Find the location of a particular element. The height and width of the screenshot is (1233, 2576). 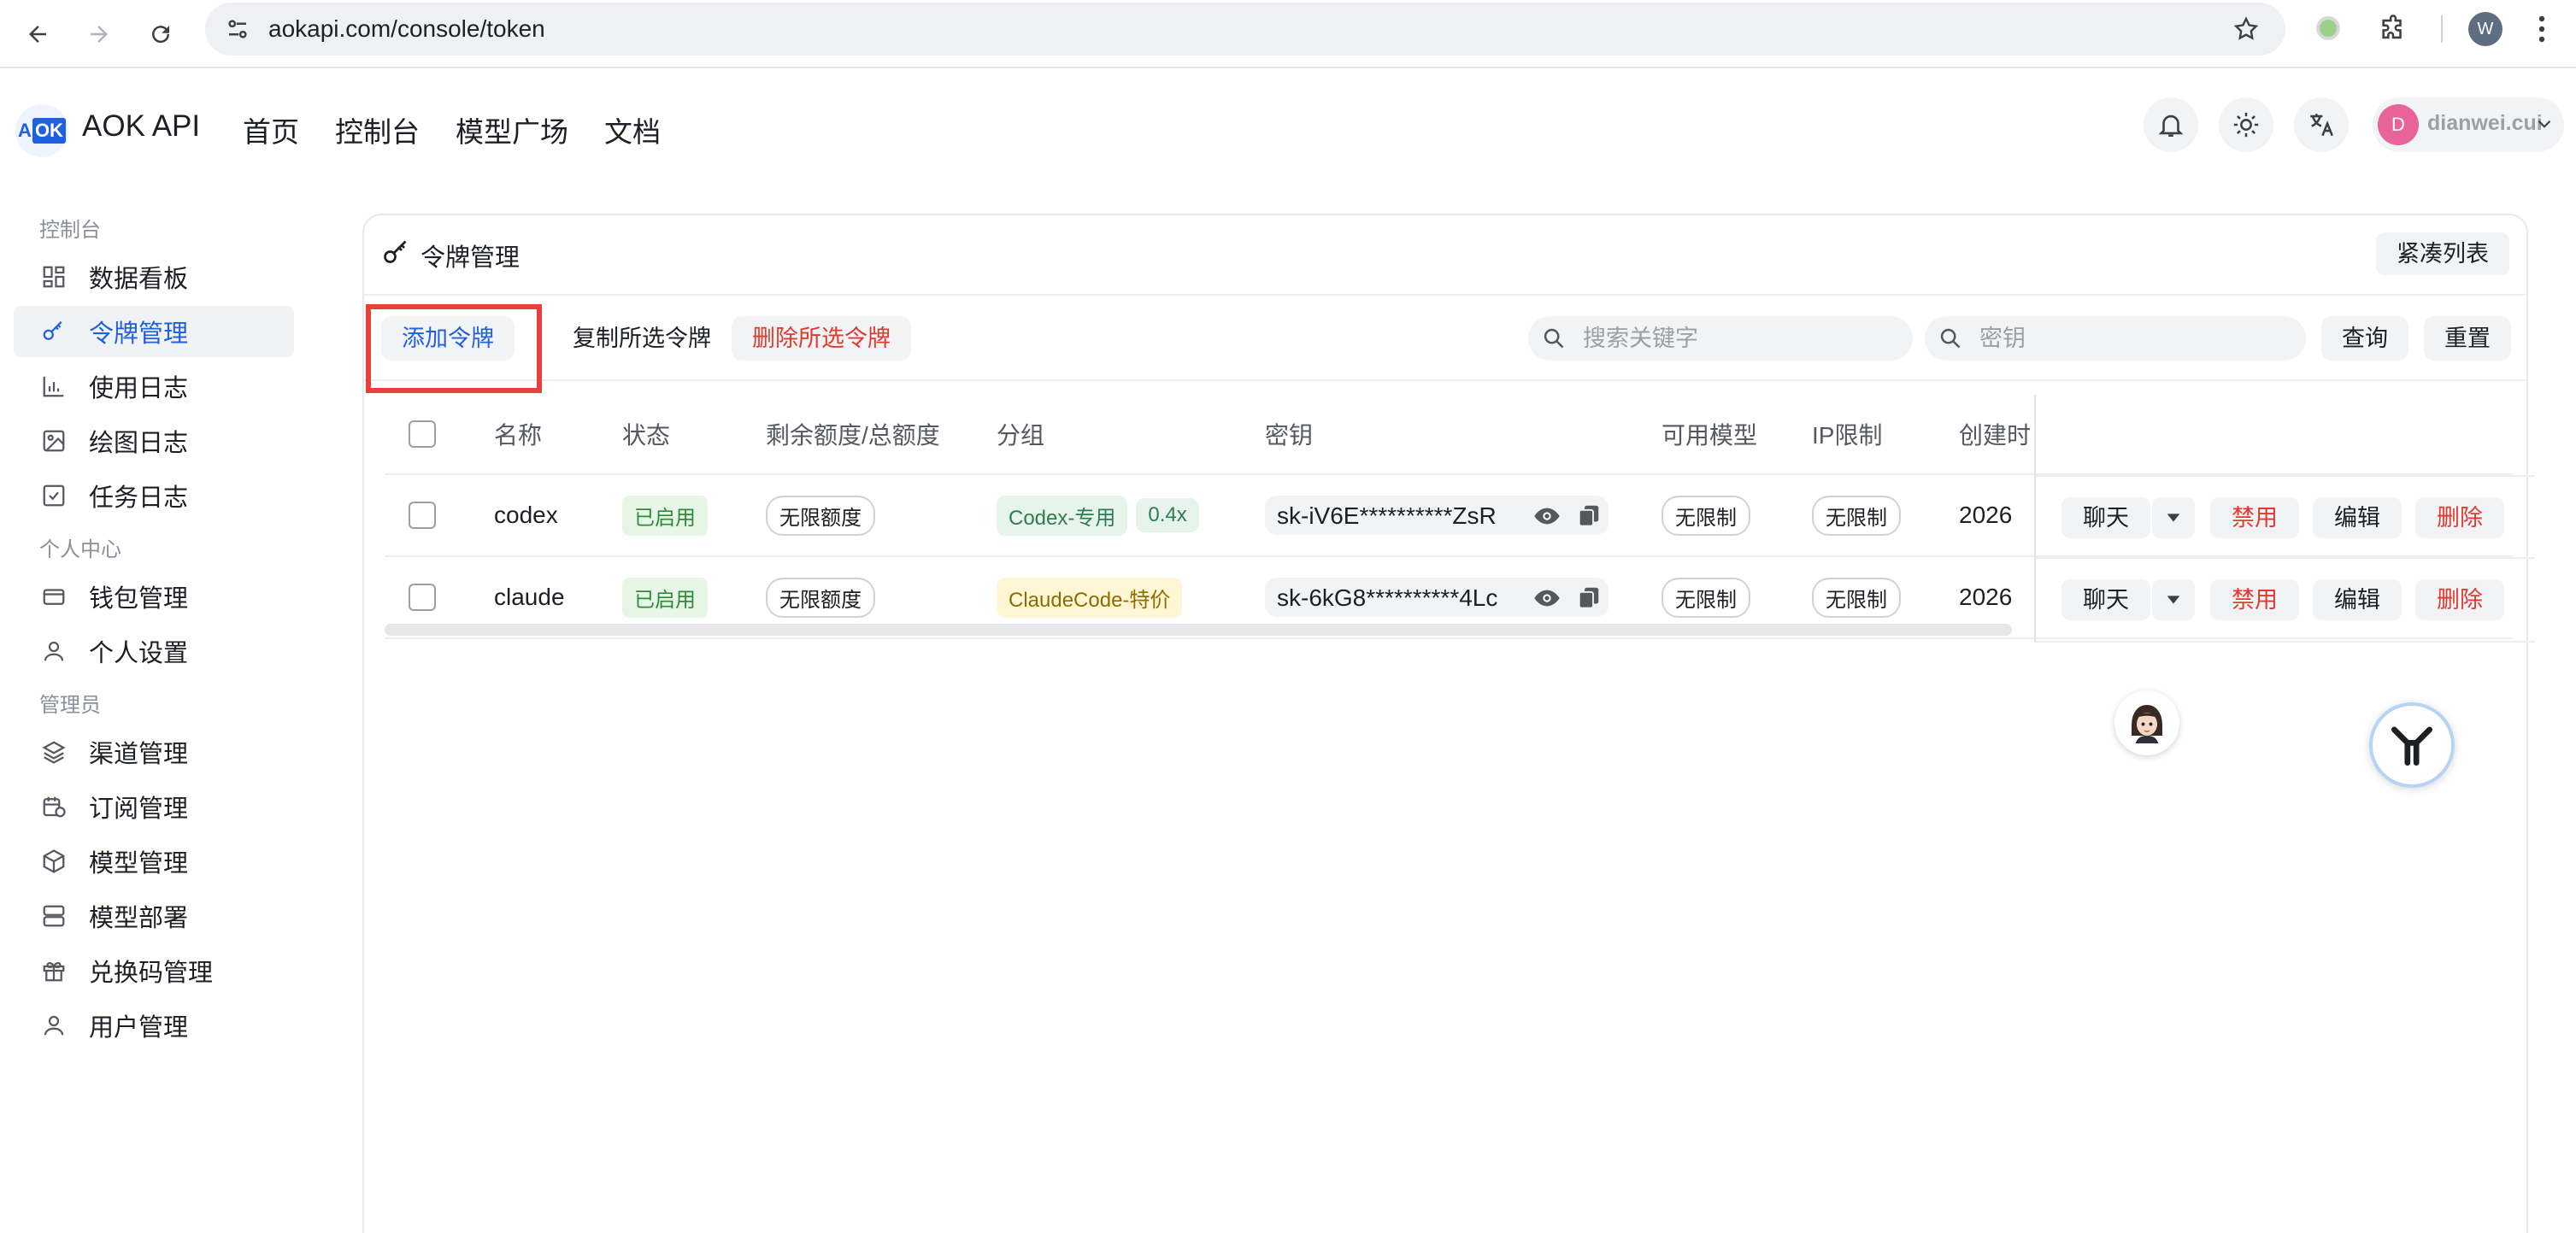

created-time: 2026 is located at coordinates (1986, 515).